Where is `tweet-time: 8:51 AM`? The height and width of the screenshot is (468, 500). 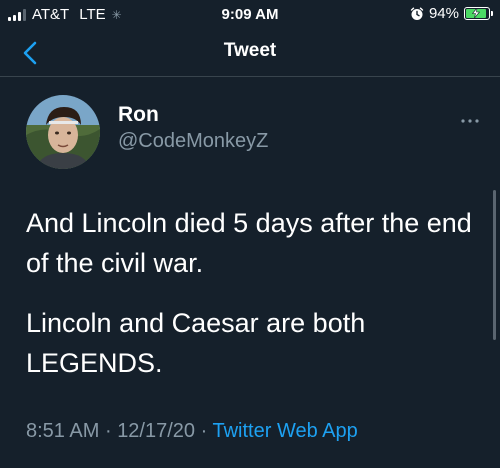
tweet-time: 8:51 AM is located at coordinates (63, 431).